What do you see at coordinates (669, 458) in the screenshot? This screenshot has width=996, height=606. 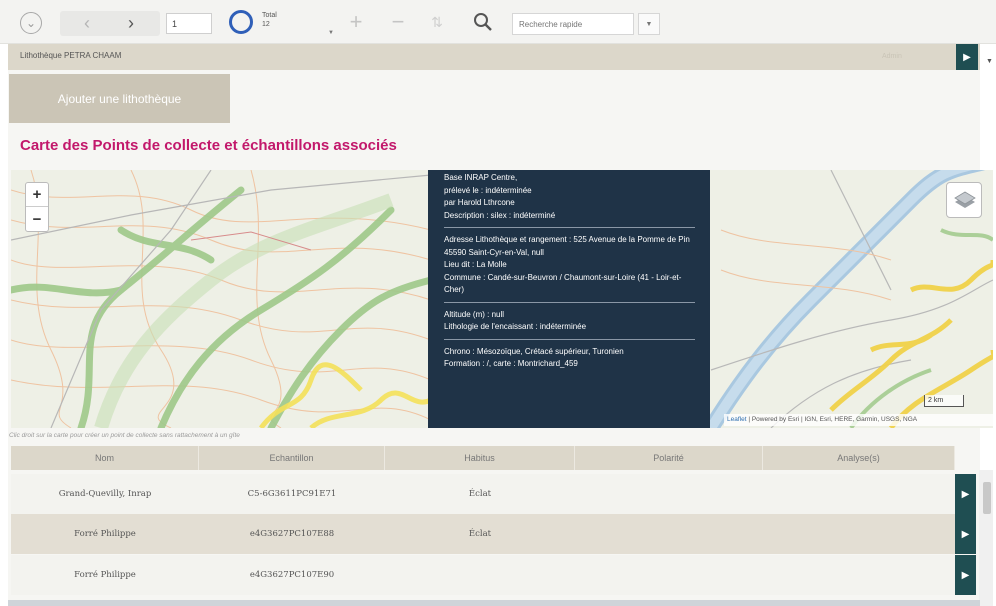 I see `column-header-polarite: Polarité` at bounding box center [669, 458].